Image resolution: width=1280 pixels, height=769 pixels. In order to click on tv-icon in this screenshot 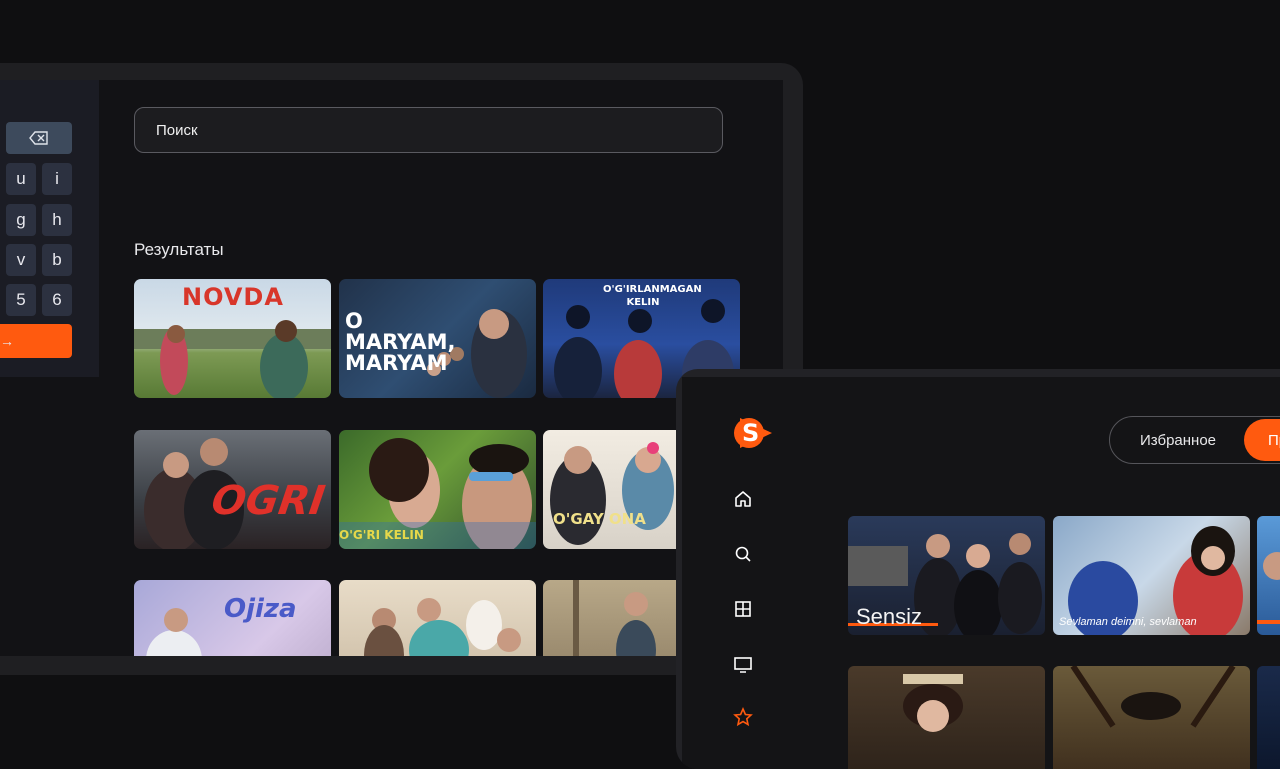, I will do `click(743, 664)`.